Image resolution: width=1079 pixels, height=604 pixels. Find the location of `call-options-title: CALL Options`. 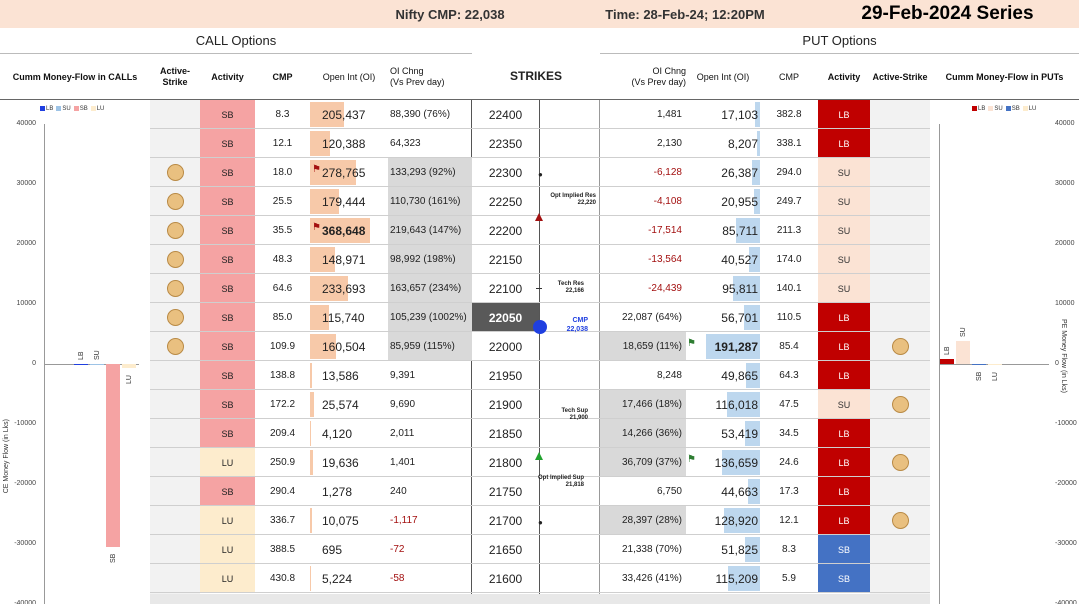

call-options-title: CALL Options is located at coordinates (236, 40).